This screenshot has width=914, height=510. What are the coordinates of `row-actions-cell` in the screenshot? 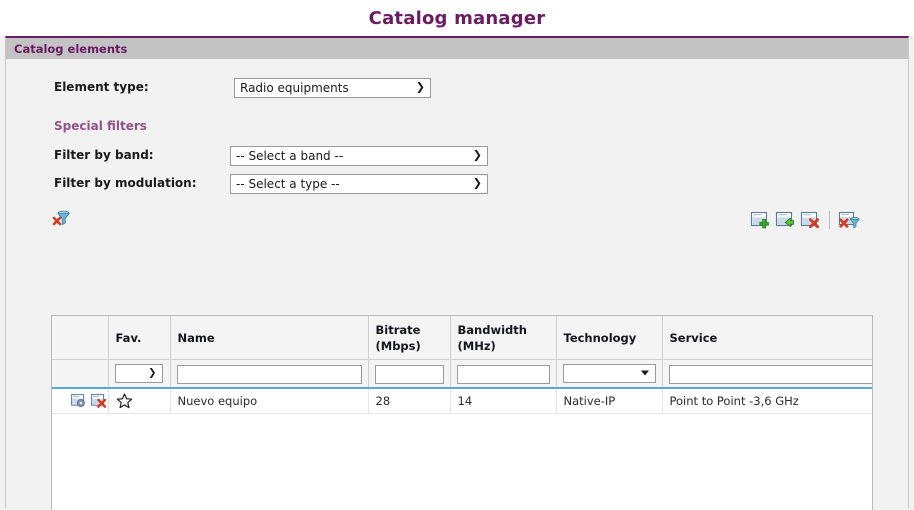 It's located at (80, 400).